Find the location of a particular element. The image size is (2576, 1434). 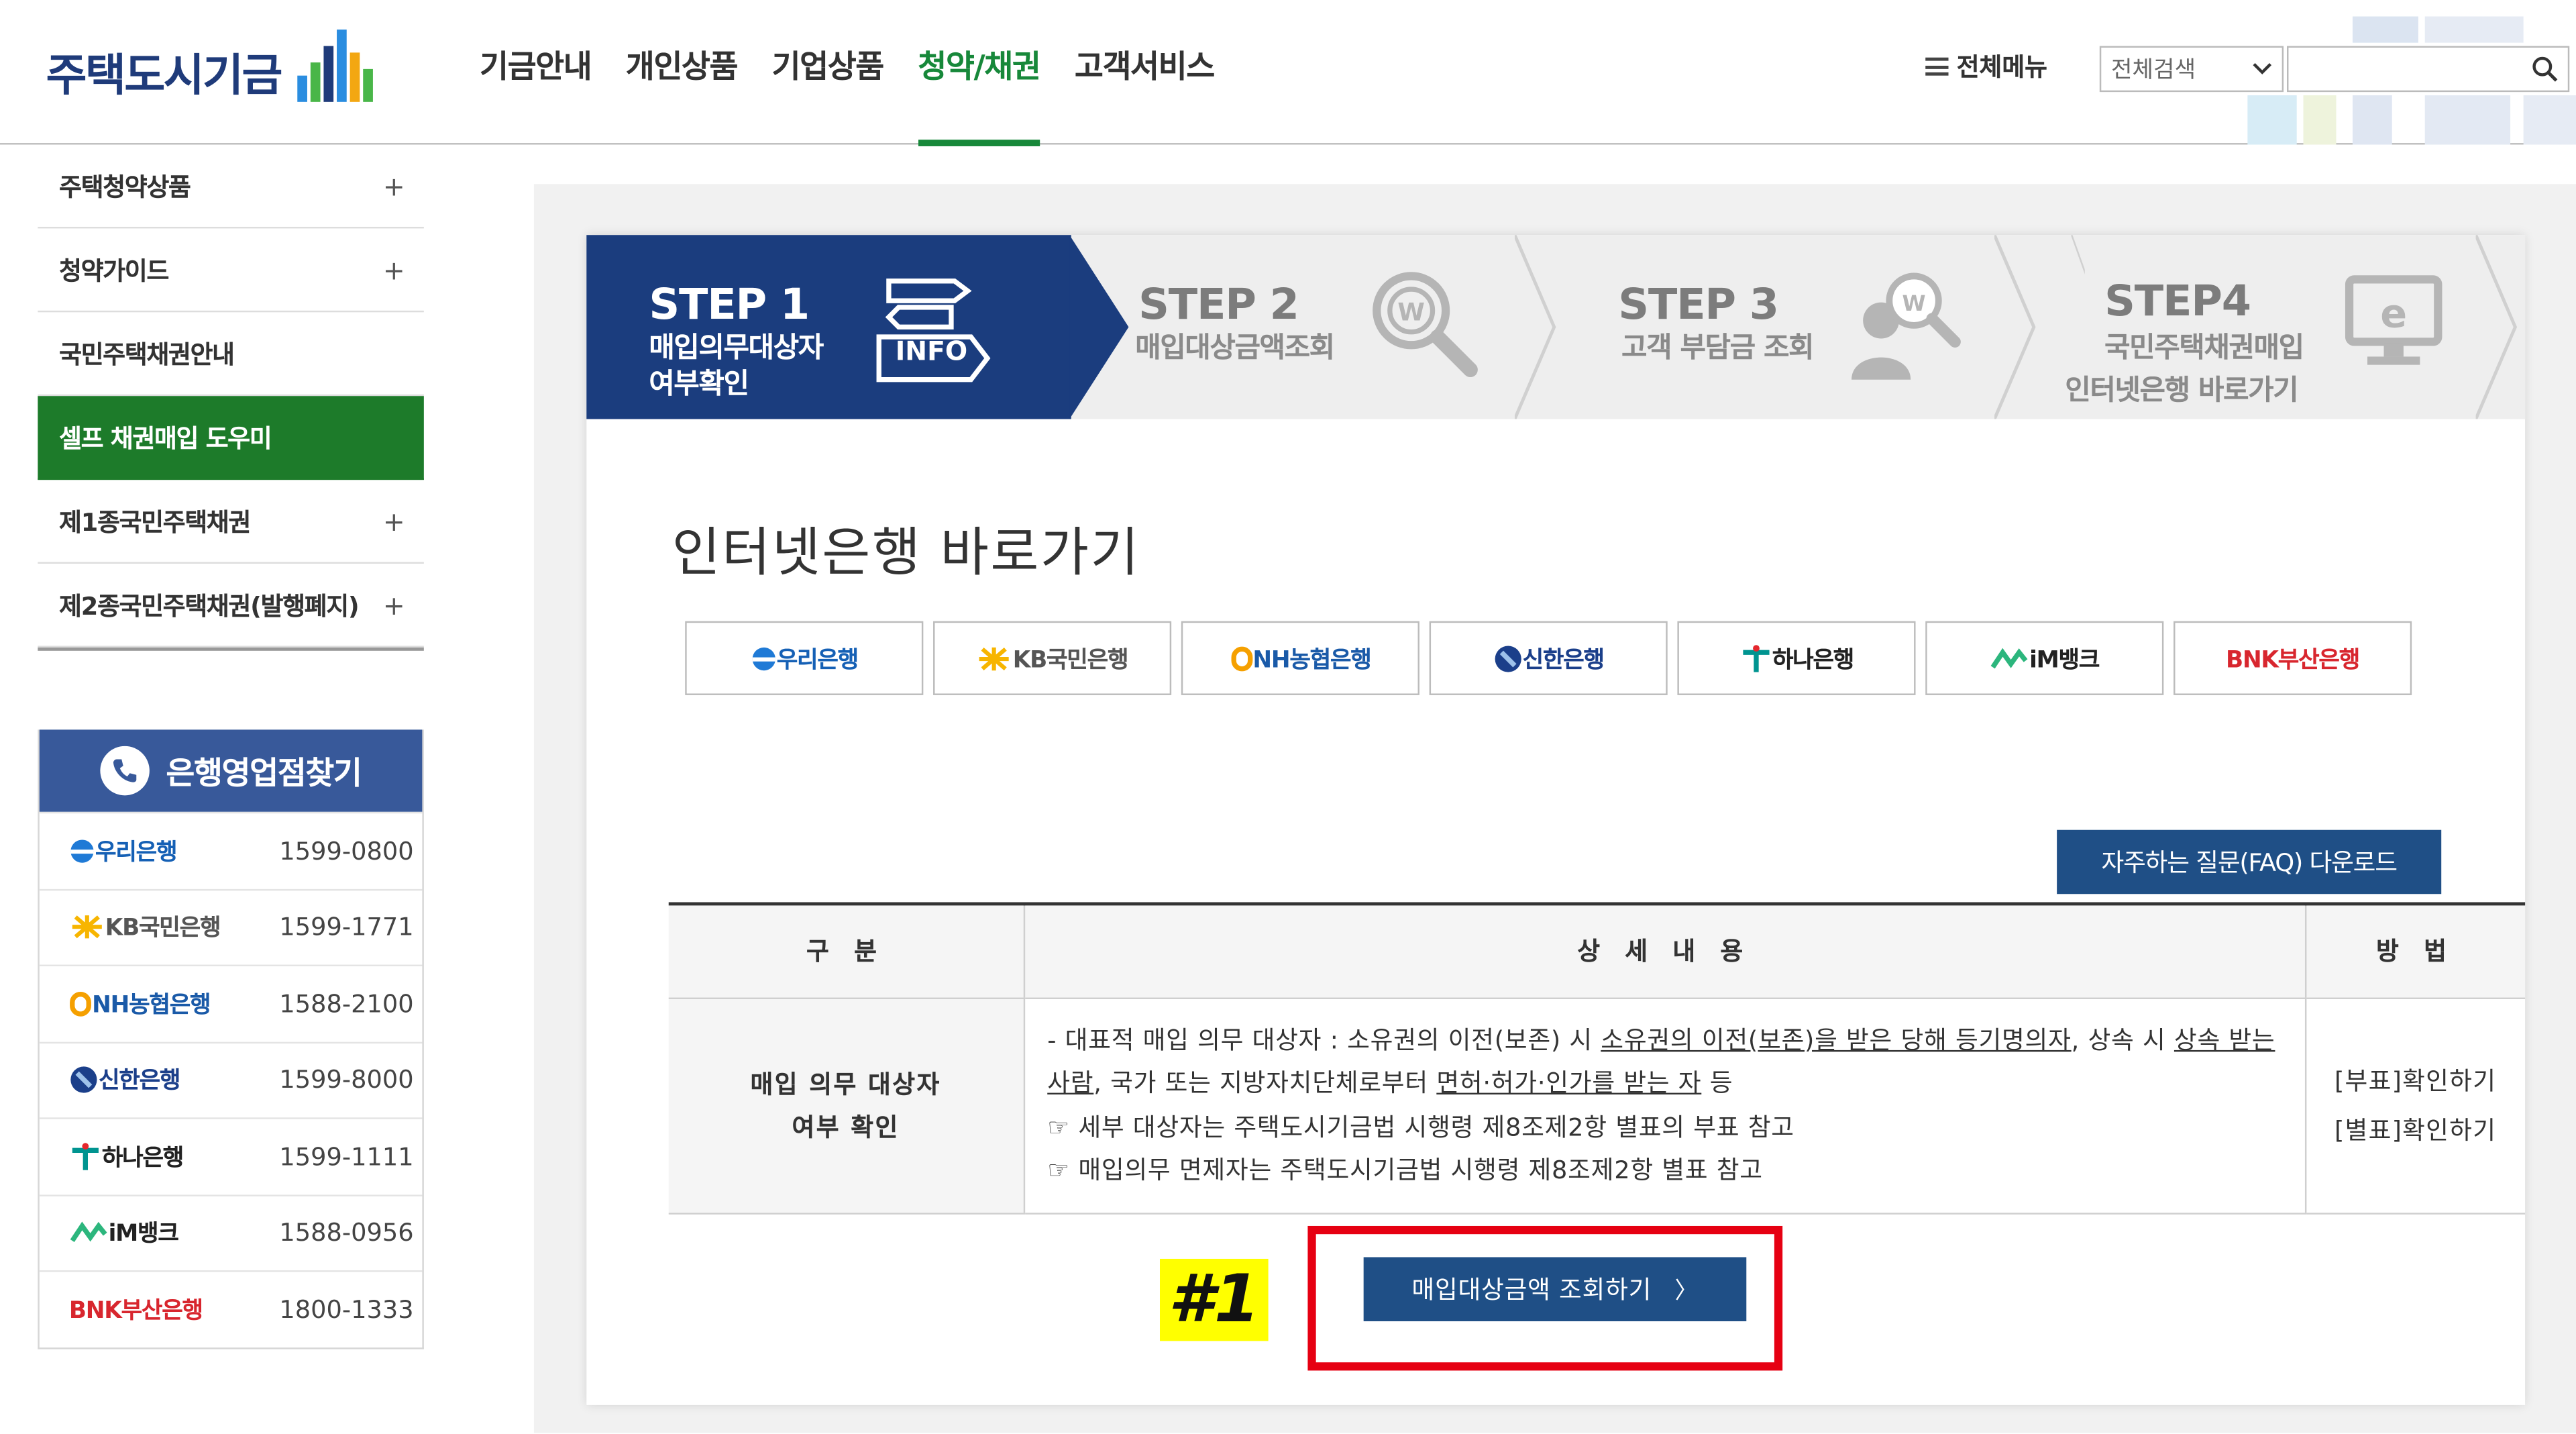

im-logo-icon is located at coordinates (2010, 657).